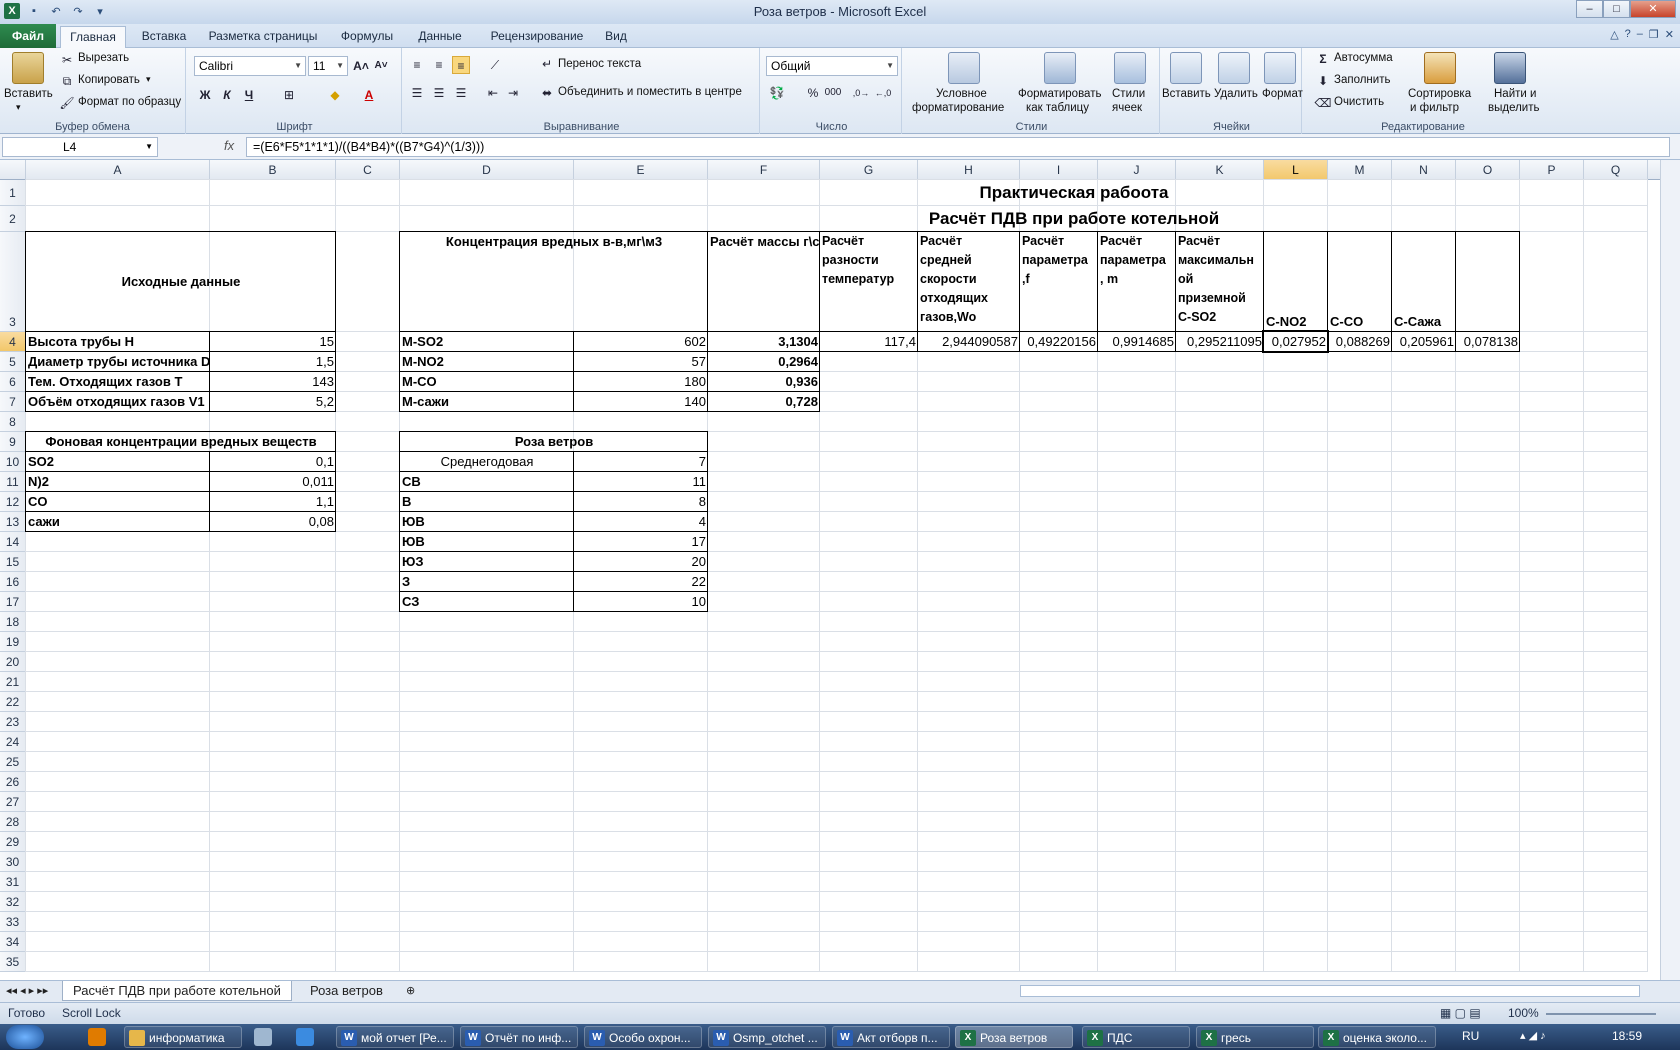 The height and width of the screenshot is (1050, 1680). Describe the element at coordinates (1670, 570) in the screenshot. I see `vertical-scrollbar` at that location.